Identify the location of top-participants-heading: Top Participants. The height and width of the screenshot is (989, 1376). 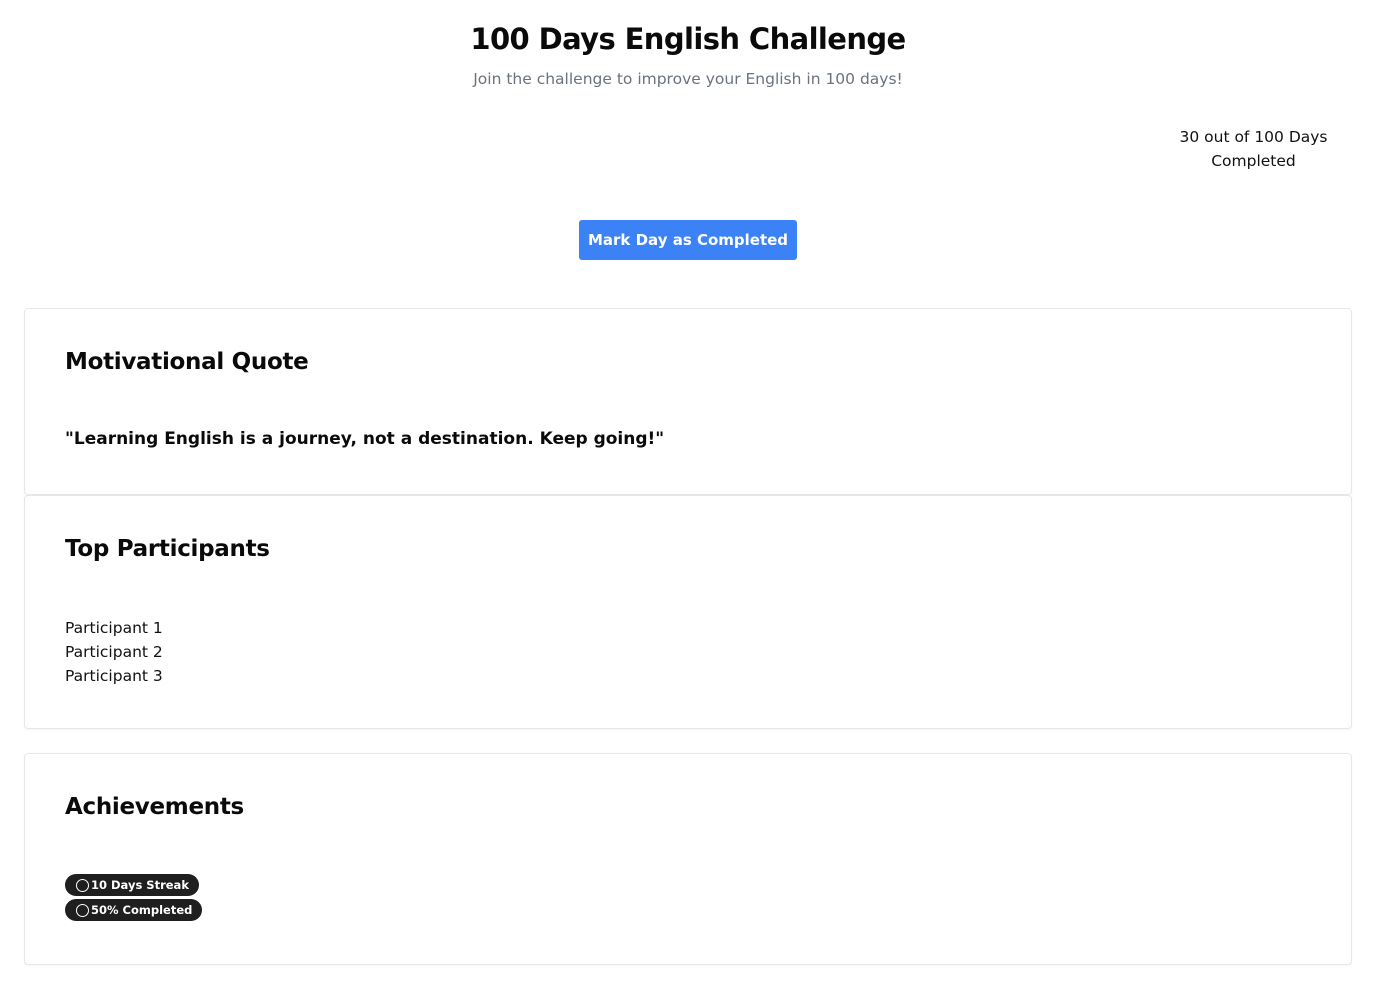
(167, 549).